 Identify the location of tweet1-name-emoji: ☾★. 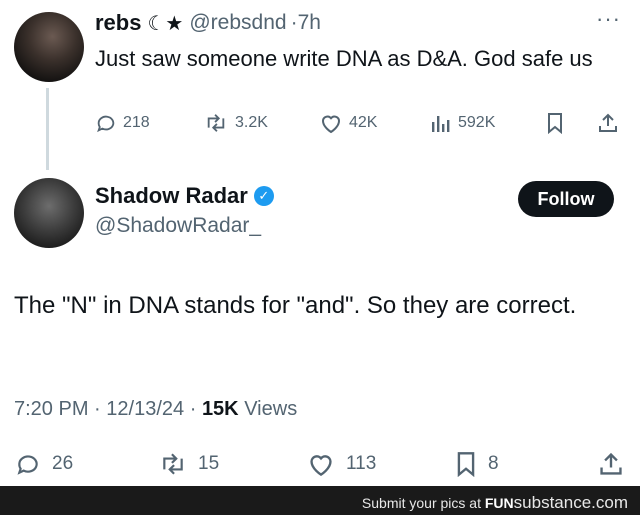
(165, 23).